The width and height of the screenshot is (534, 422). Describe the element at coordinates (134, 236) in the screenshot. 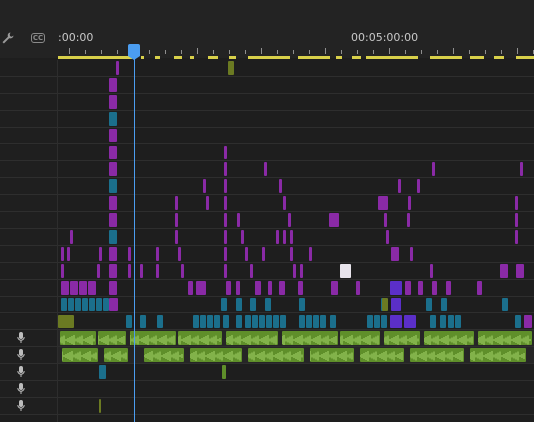

I see `playhead-line` at that location.